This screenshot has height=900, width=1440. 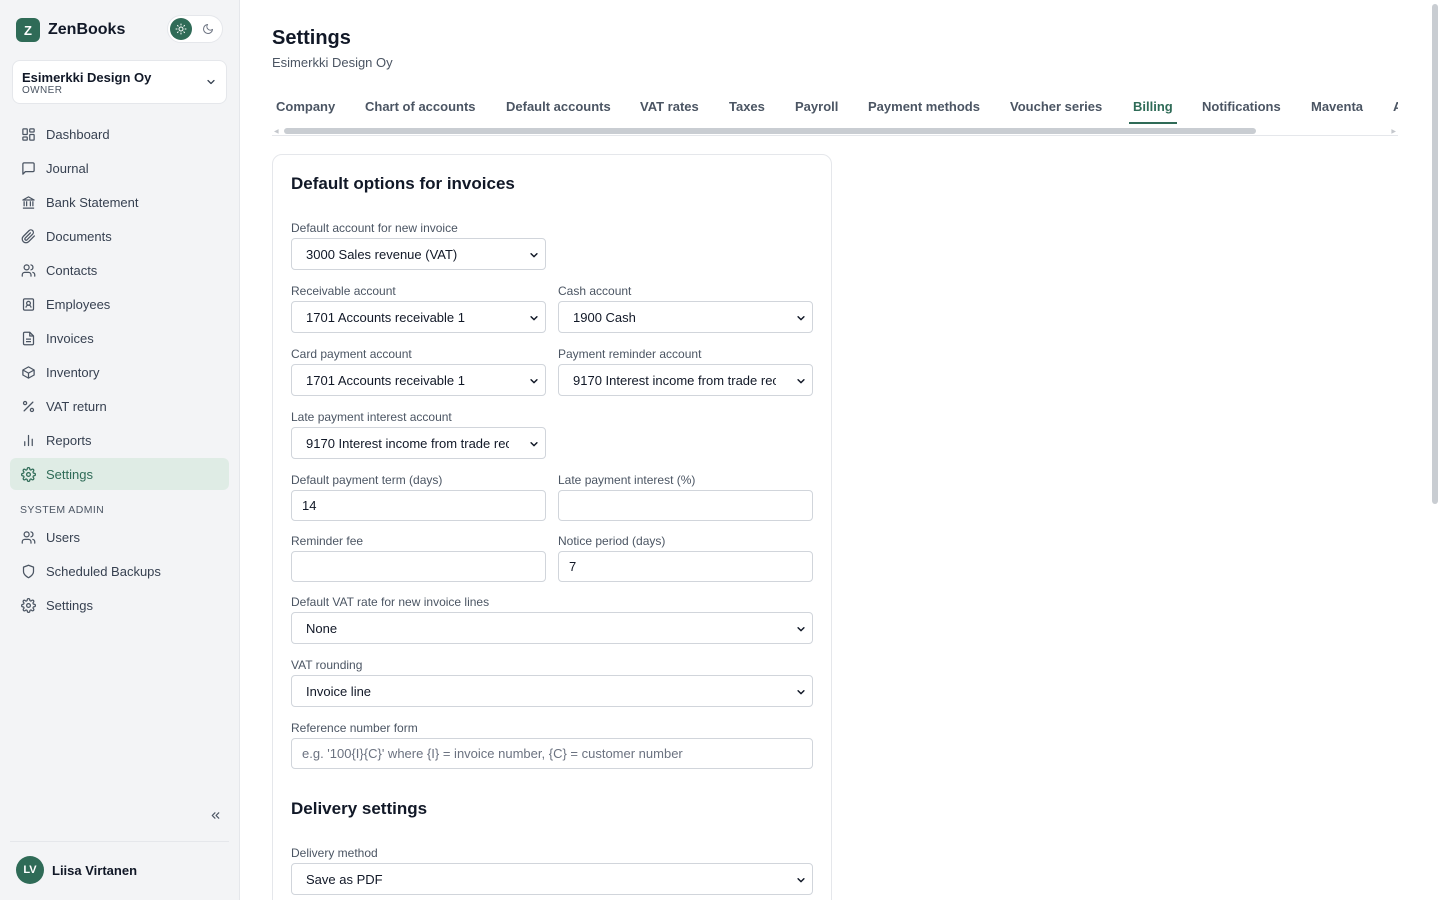 I want to click on tab-company: Company, so click(x=305, y=106).